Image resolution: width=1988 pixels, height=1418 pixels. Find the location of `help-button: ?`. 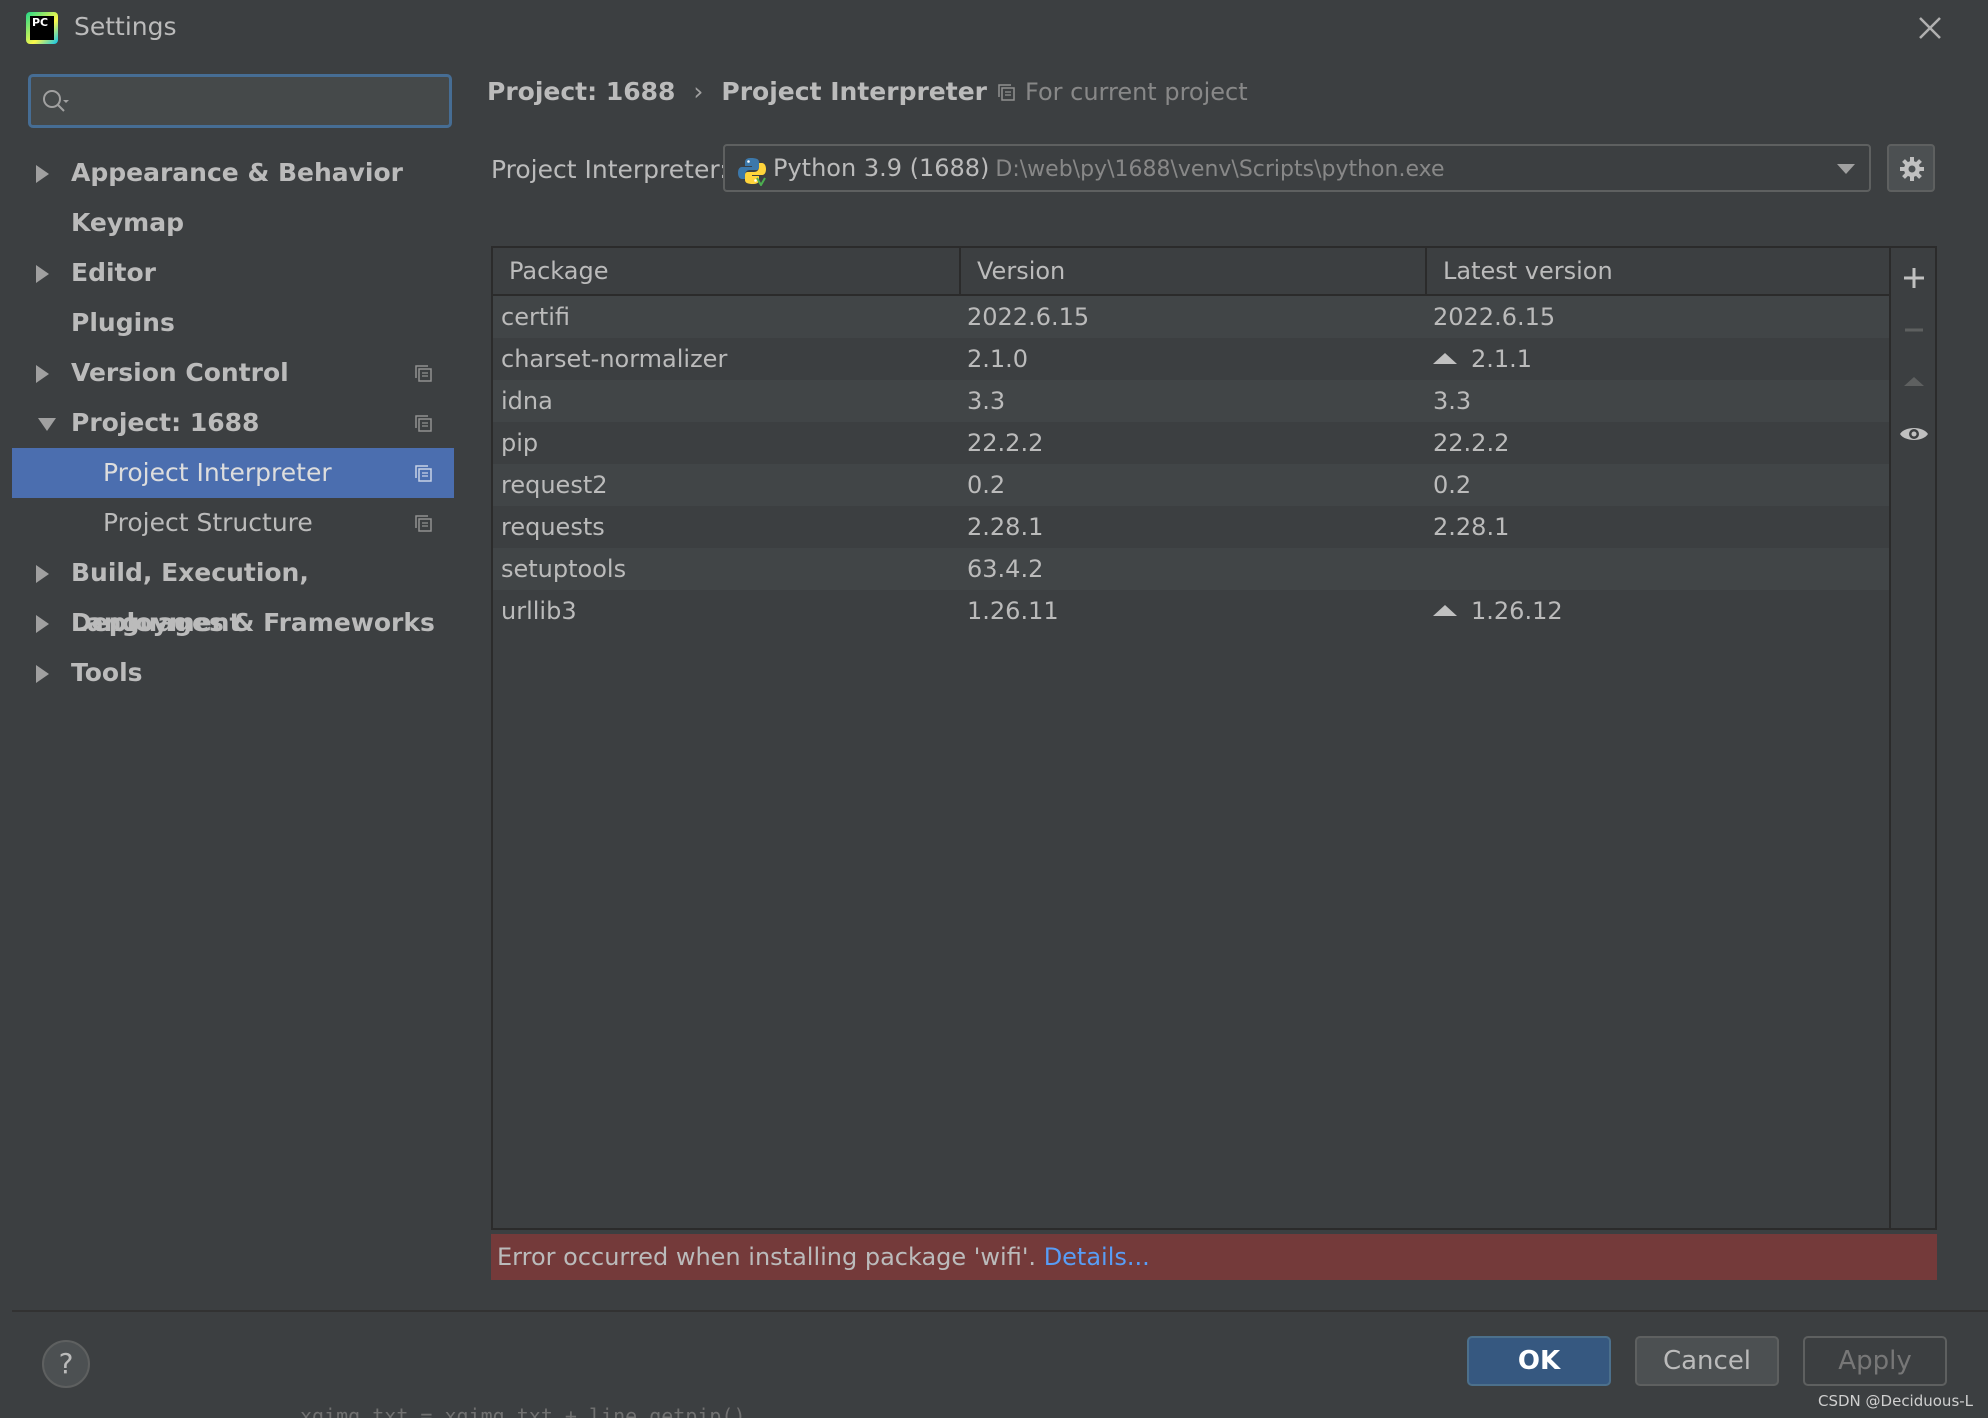

help-button: ? is located at coordinates (66, 1364).